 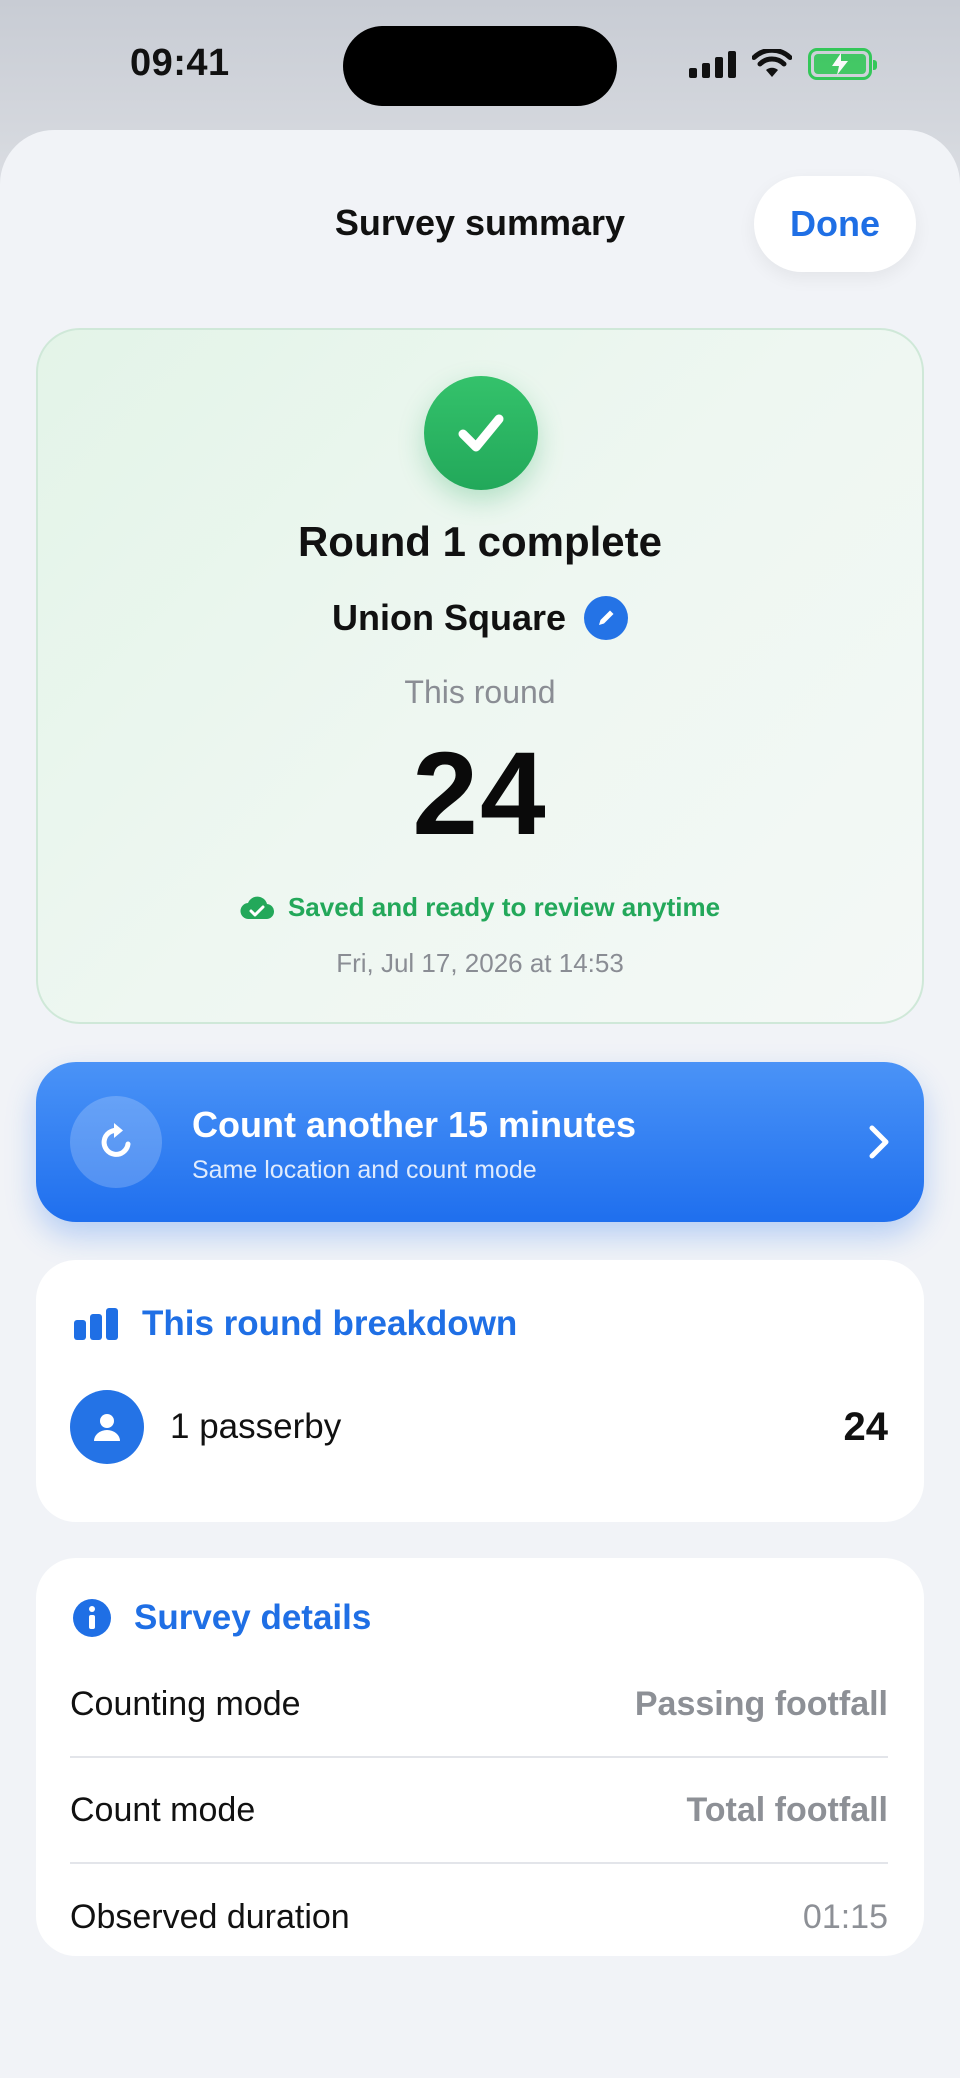 I want to click on location-row: Union Square, so click(x=480, y=618).